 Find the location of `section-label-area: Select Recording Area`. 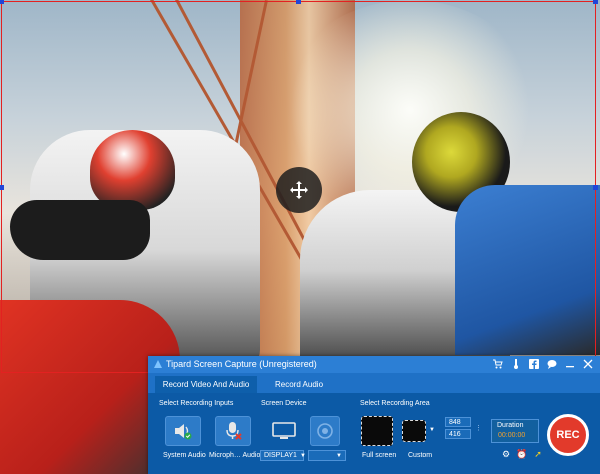

section-label-area: Select Recording Area is located at coordinates (395, 403).